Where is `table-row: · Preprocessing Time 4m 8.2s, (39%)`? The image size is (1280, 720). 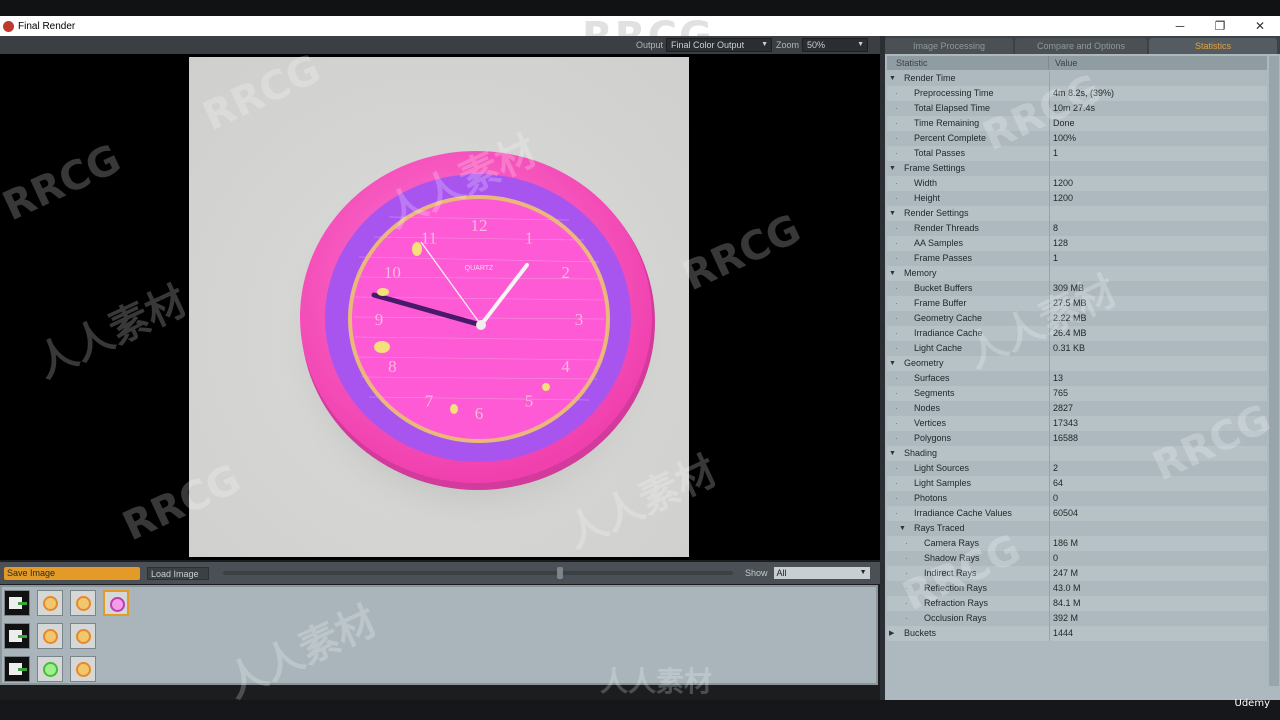
table-row: · Preprocessing Time 4m 8.2s, (39%) is located at coordinates (1077, 93).